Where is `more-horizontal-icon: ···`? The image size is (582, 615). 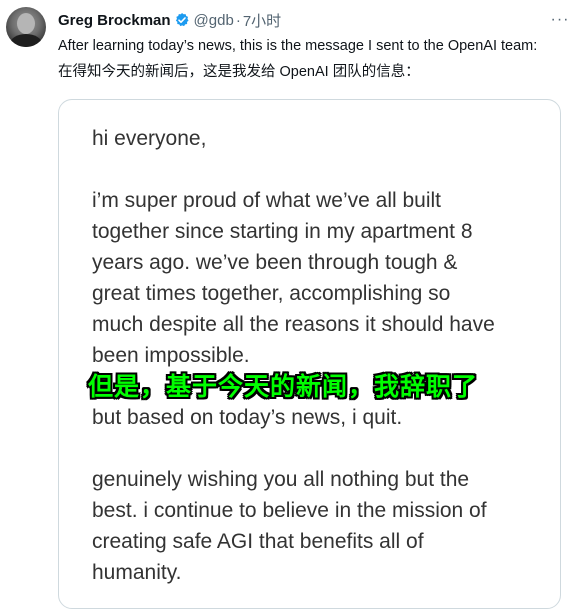
more-horizontal-icon: ··· is located at coordinates (560, 19).